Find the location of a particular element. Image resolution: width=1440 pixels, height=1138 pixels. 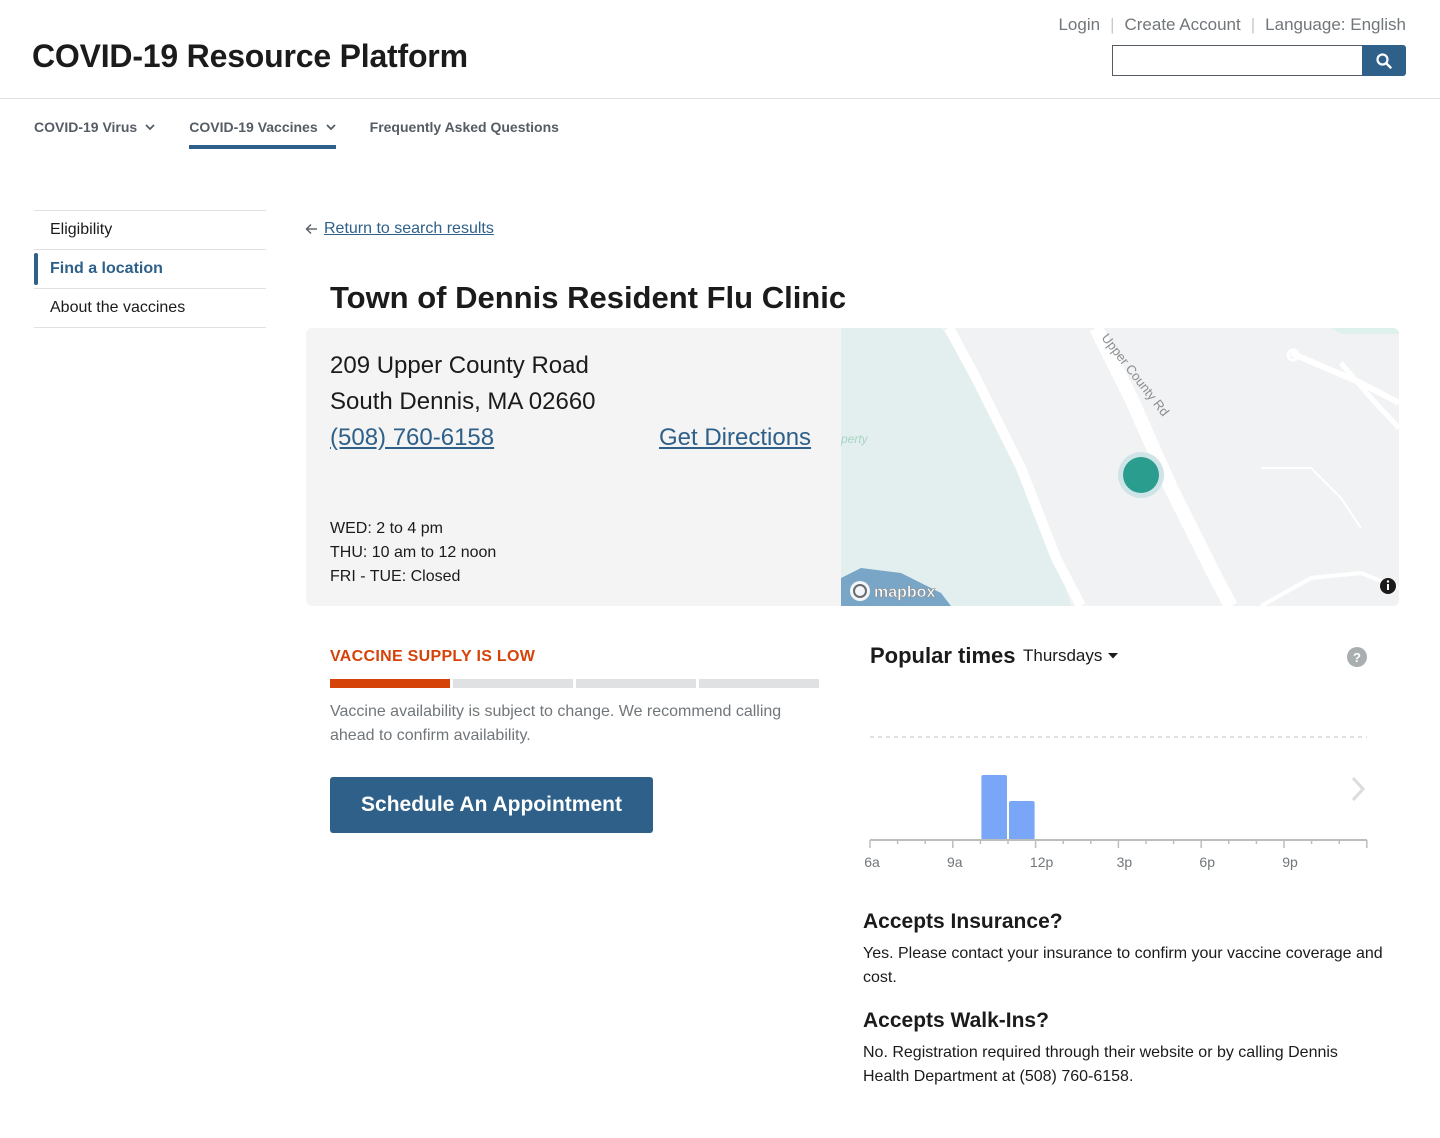

nav-item-label: COVID-19 Vaccines is located at coordinates (253, 127).